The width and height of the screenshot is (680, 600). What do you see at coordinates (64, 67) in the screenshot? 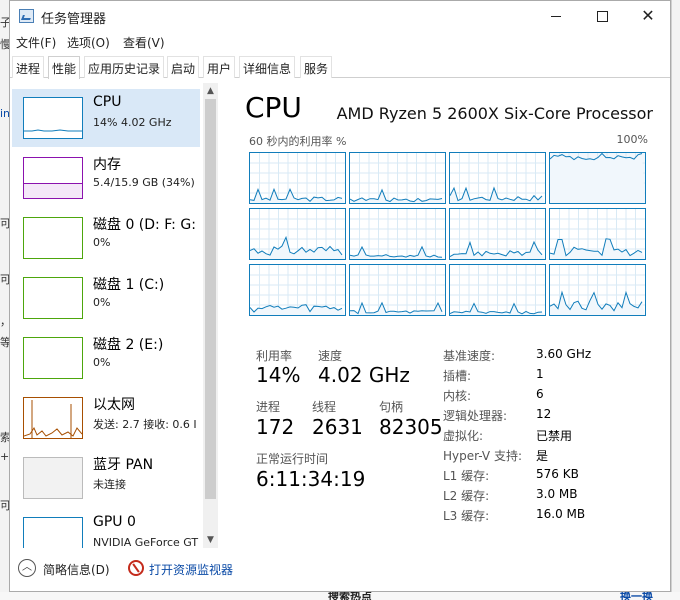
I see `tab-performance: 性能` at bounding box center [64, 67].